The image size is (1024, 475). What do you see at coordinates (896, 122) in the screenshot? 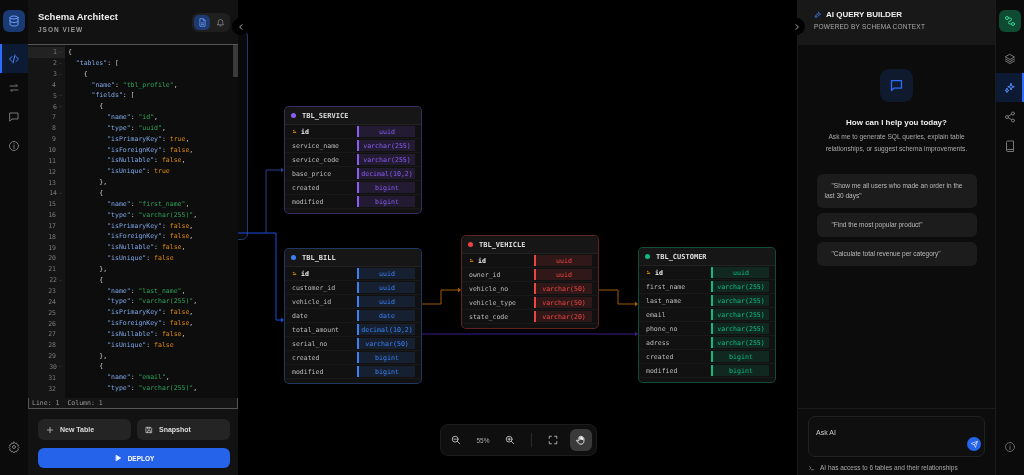
I see `welcome-heading: How can I help you today?` at bounding box center [896, 122].